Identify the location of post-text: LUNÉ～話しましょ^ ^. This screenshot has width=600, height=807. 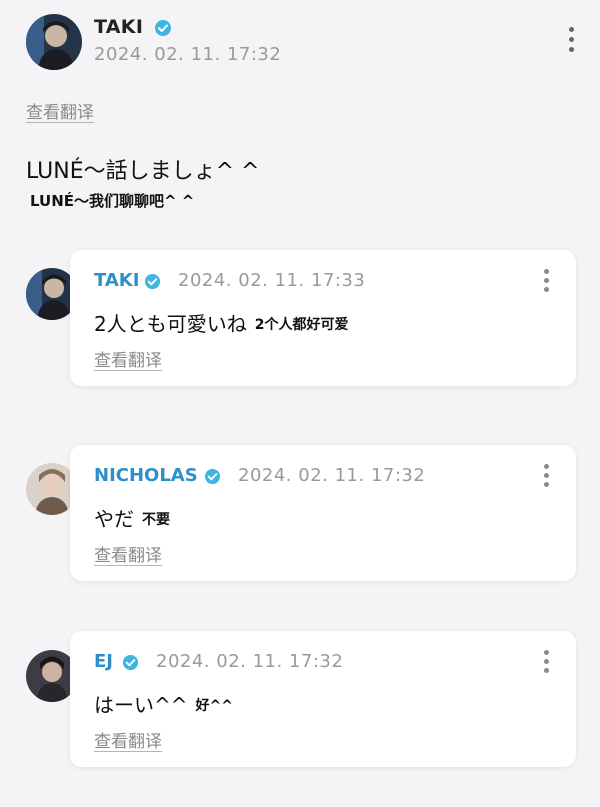
(143, 171).